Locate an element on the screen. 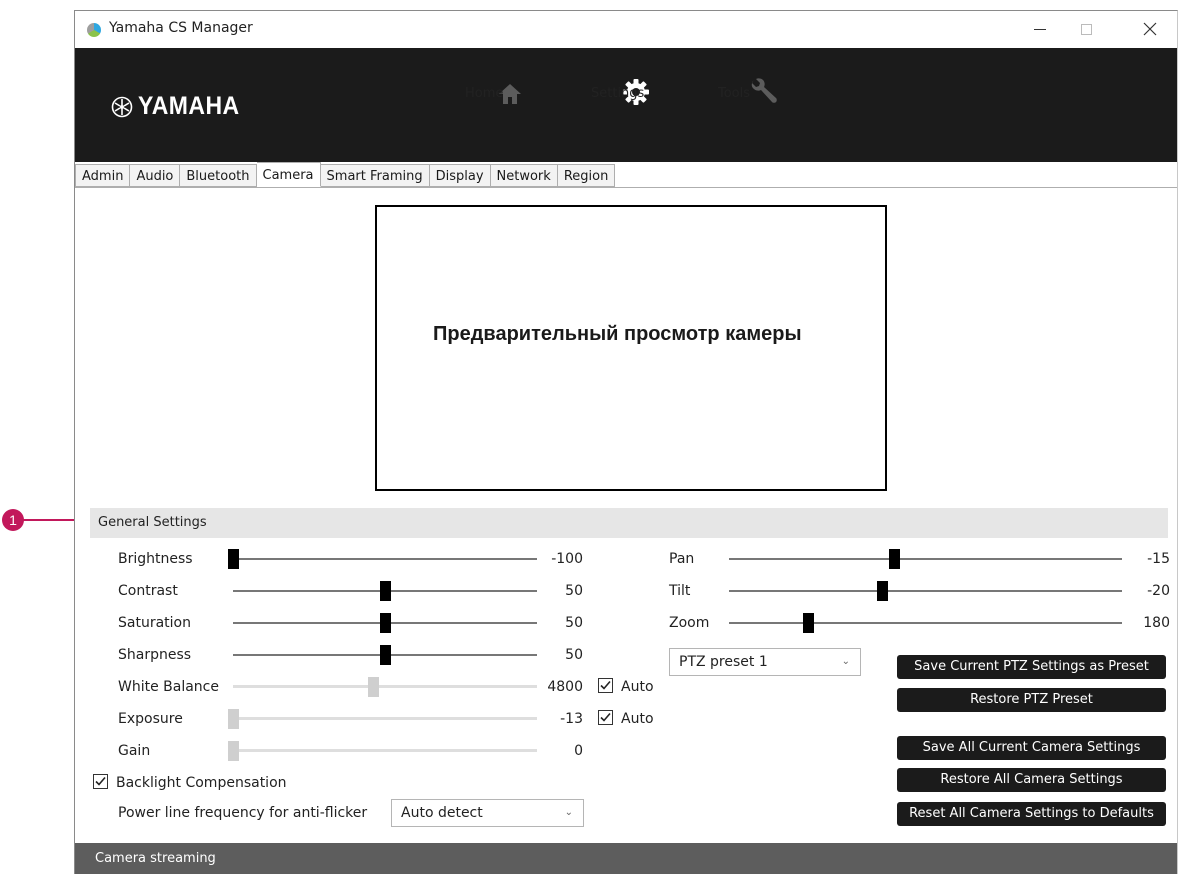  power-line-selected-value: Auto detect is located at coordinates (442, 813).